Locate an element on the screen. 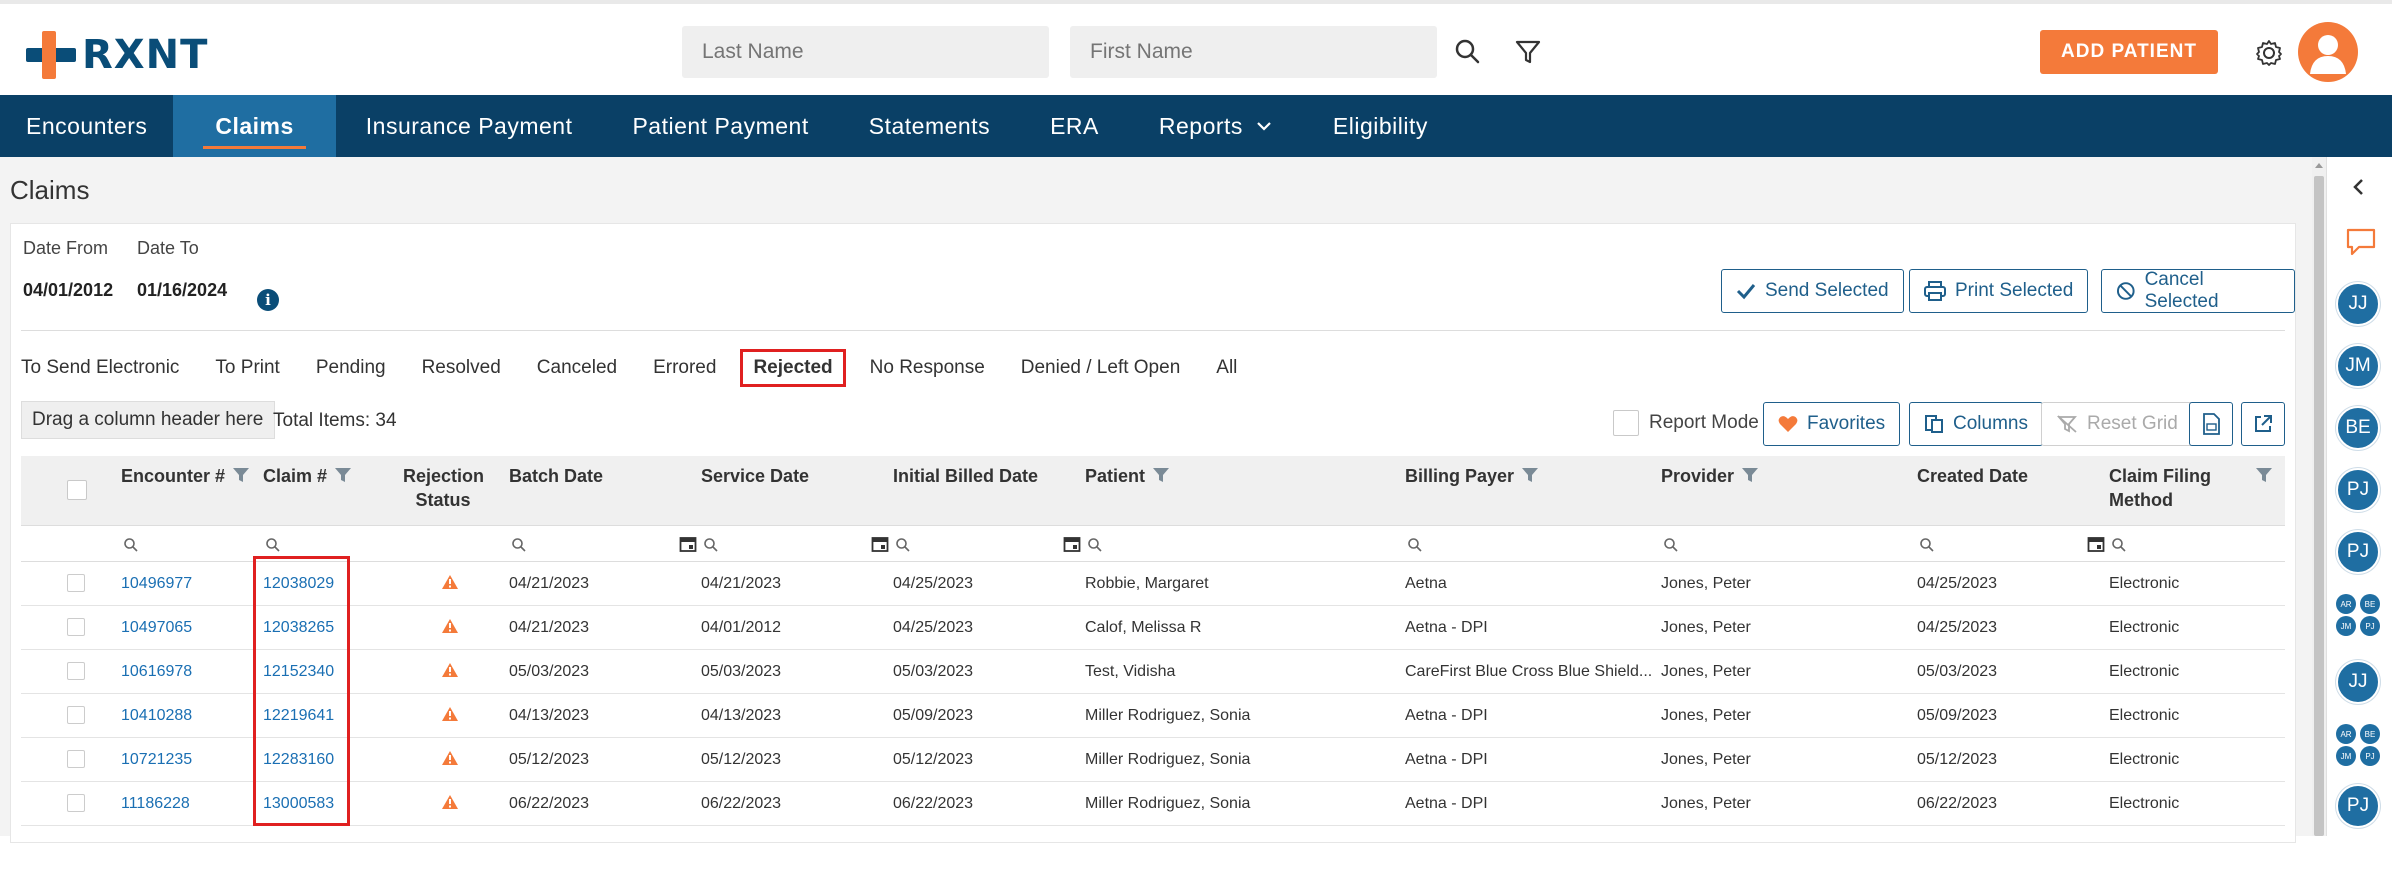 The width and height of the screenshot is (2392, 876). date-to-value: 01/16/2024 is located at coordinates (182, 290).